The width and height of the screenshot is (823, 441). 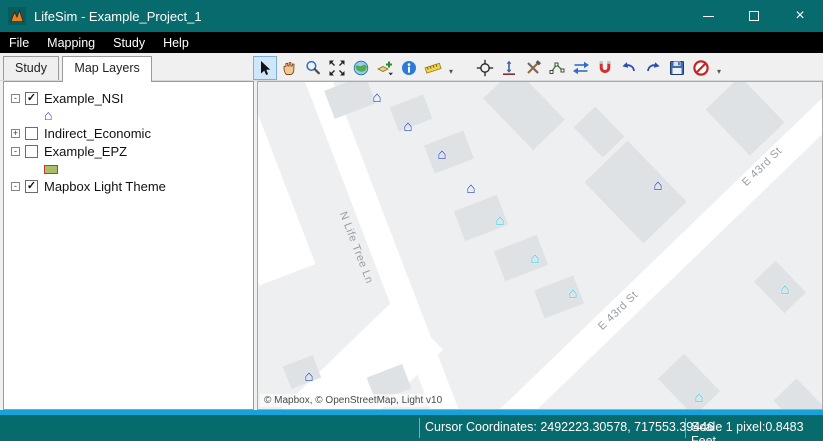 I want to click on minimize-button, so click(x=708, y=16).